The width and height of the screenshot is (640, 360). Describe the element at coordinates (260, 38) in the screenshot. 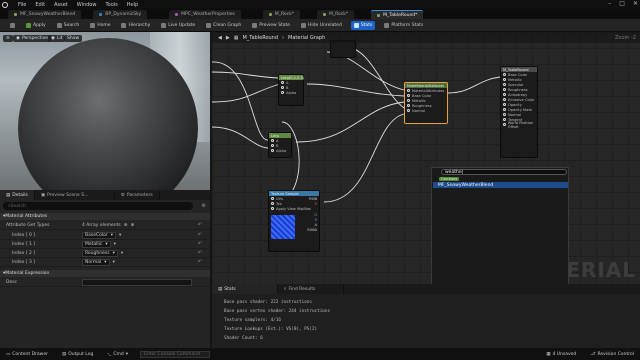

I see `breadcrumb-root: M_TableRound` at that location.